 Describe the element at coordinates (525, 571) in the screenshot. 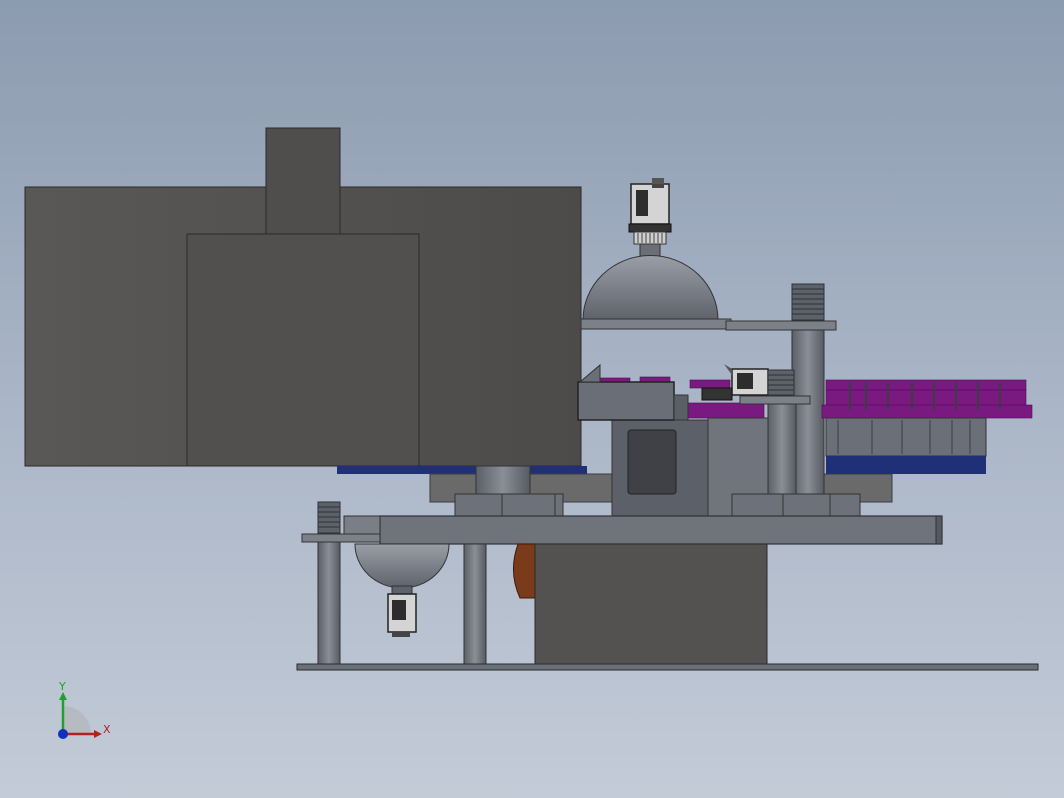

I see `drive-wheel` at that location.